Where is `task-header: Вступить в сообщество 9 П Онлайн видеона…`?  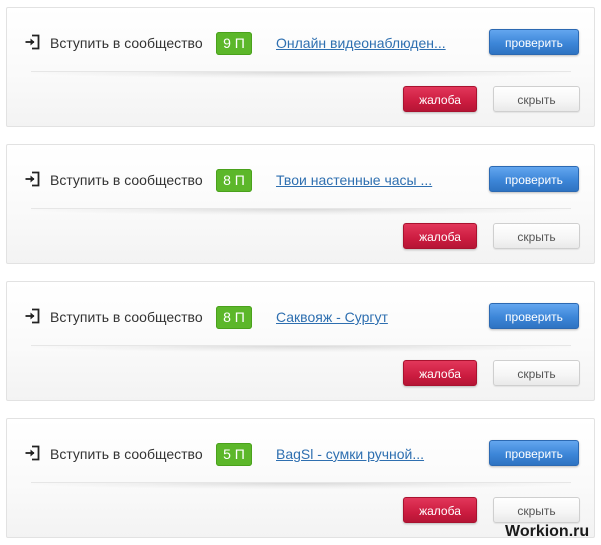
task-header: Вступить в сообщество 9 П Онлайн видеона… is located at coordinates (300, 41).